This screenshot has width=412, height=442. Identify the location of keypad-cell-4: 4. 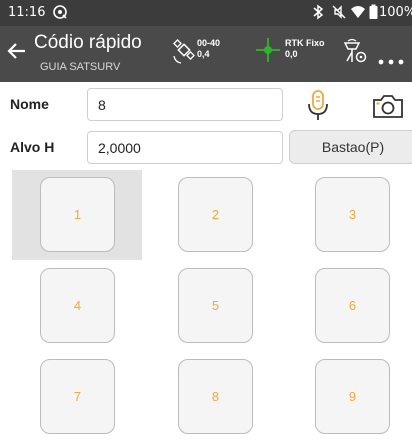
(77, 306).